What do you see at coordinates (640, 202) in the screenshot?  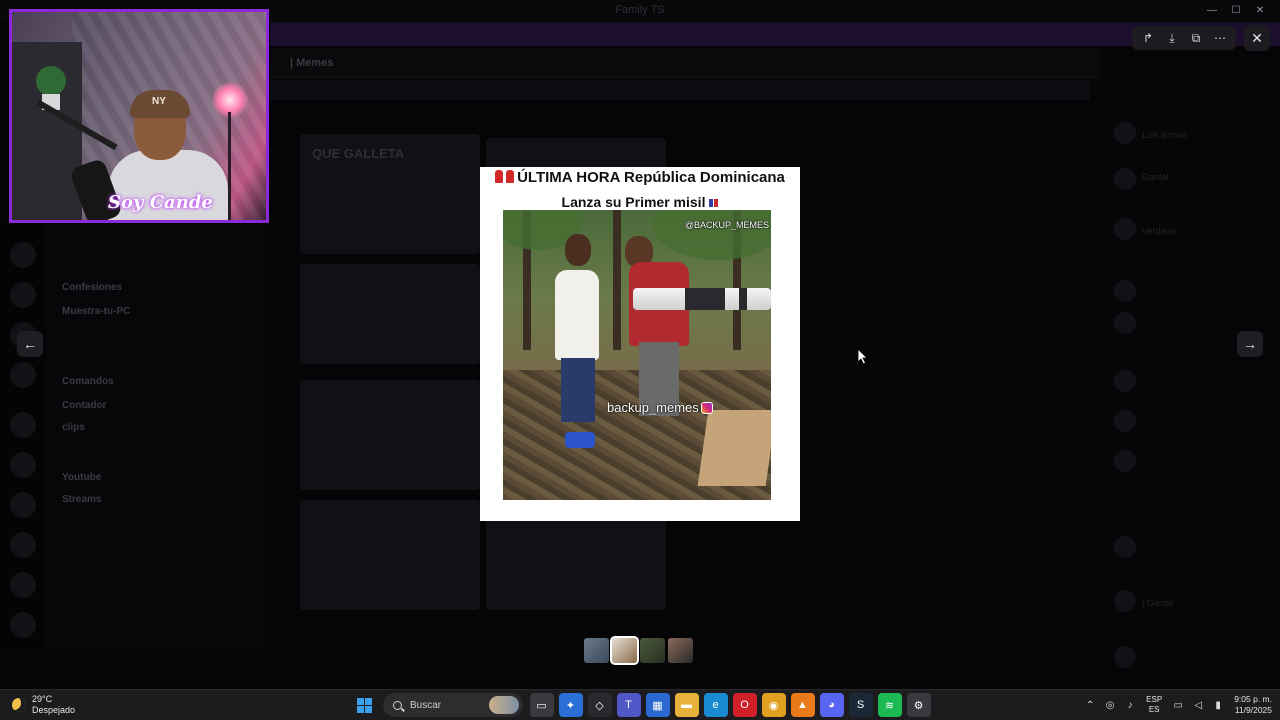 I see `meme-subheadline: Lanza su Primer misil` at bounding box center [640, 202].